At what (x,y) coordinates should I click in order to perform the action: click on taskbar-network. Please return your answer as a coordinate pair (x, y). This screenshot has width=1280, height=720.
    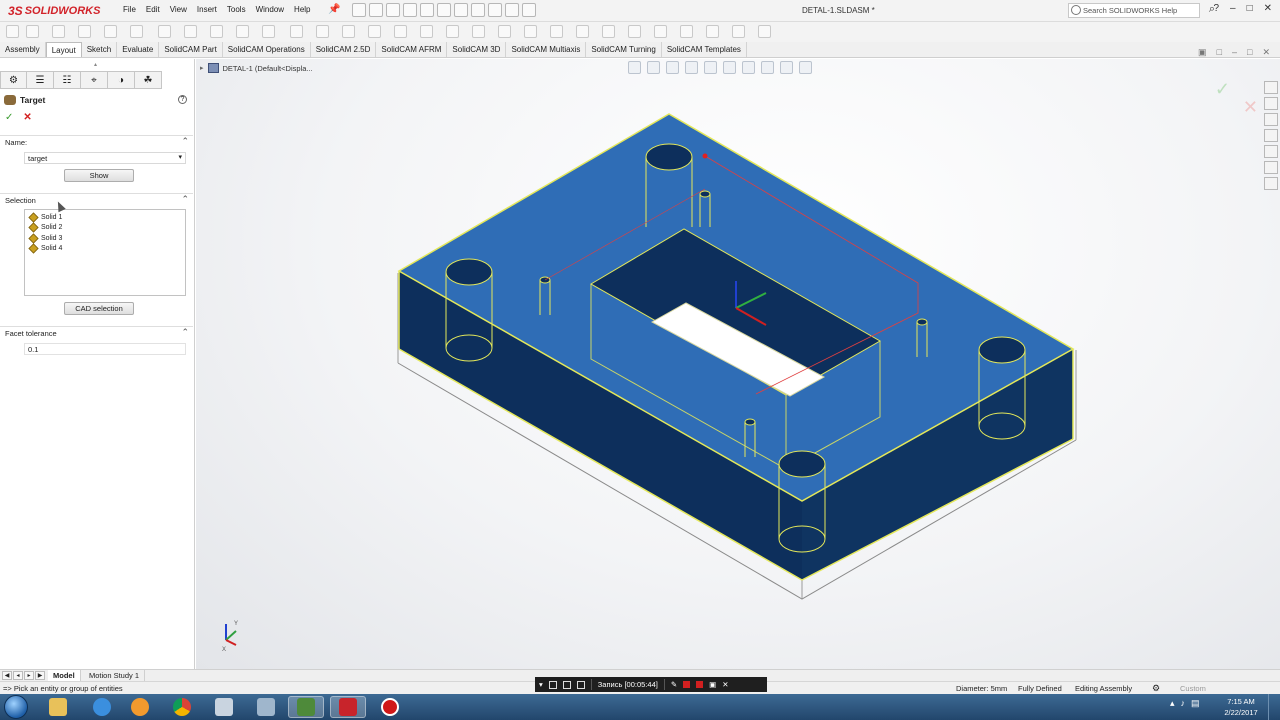
    Looking at the image, I should click on (266, 707).